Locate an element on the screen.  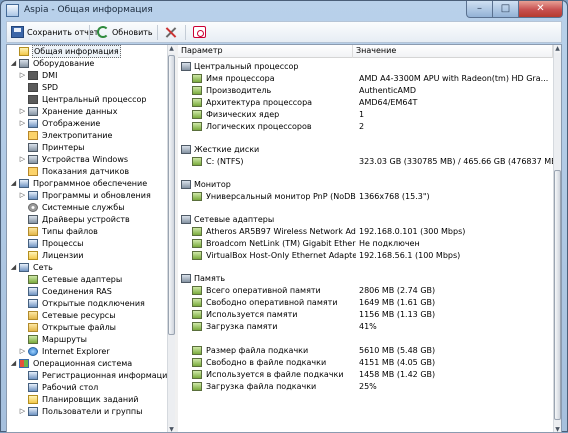
tree-item: Принтеры is located at coordinates (52, 147).